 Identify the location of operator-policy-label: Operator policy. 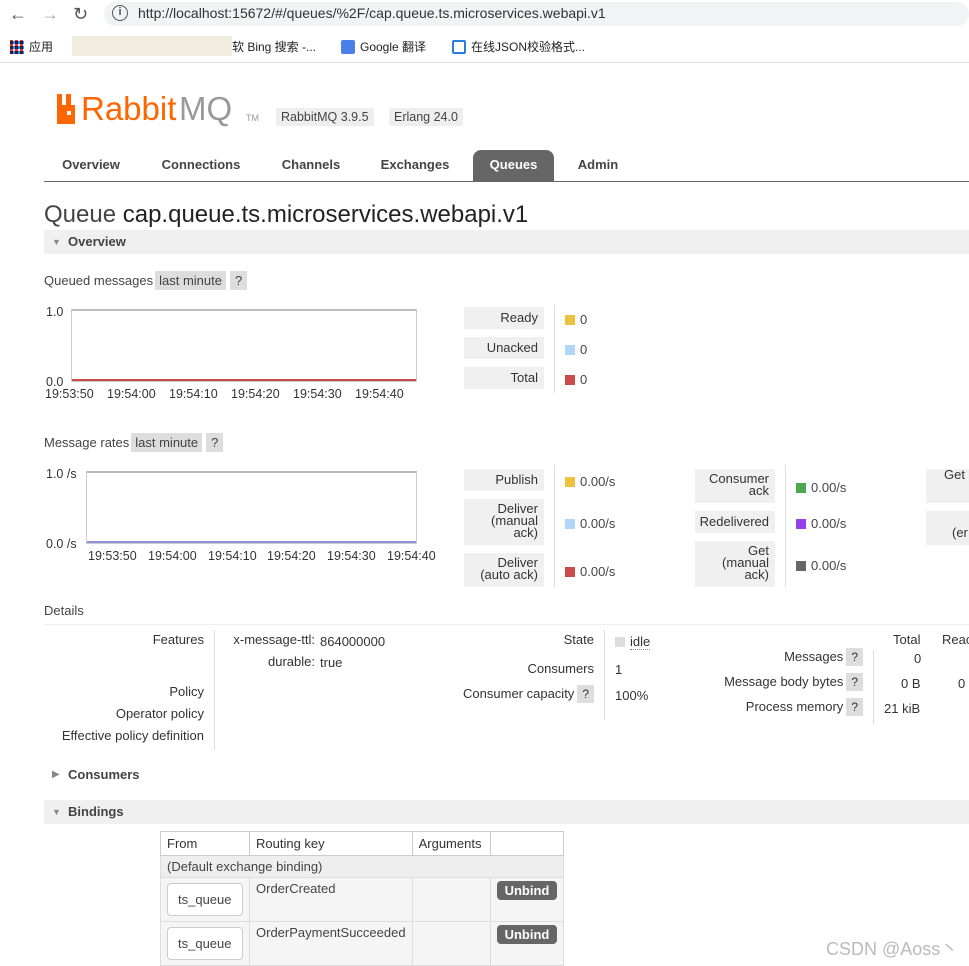
(159, 713).